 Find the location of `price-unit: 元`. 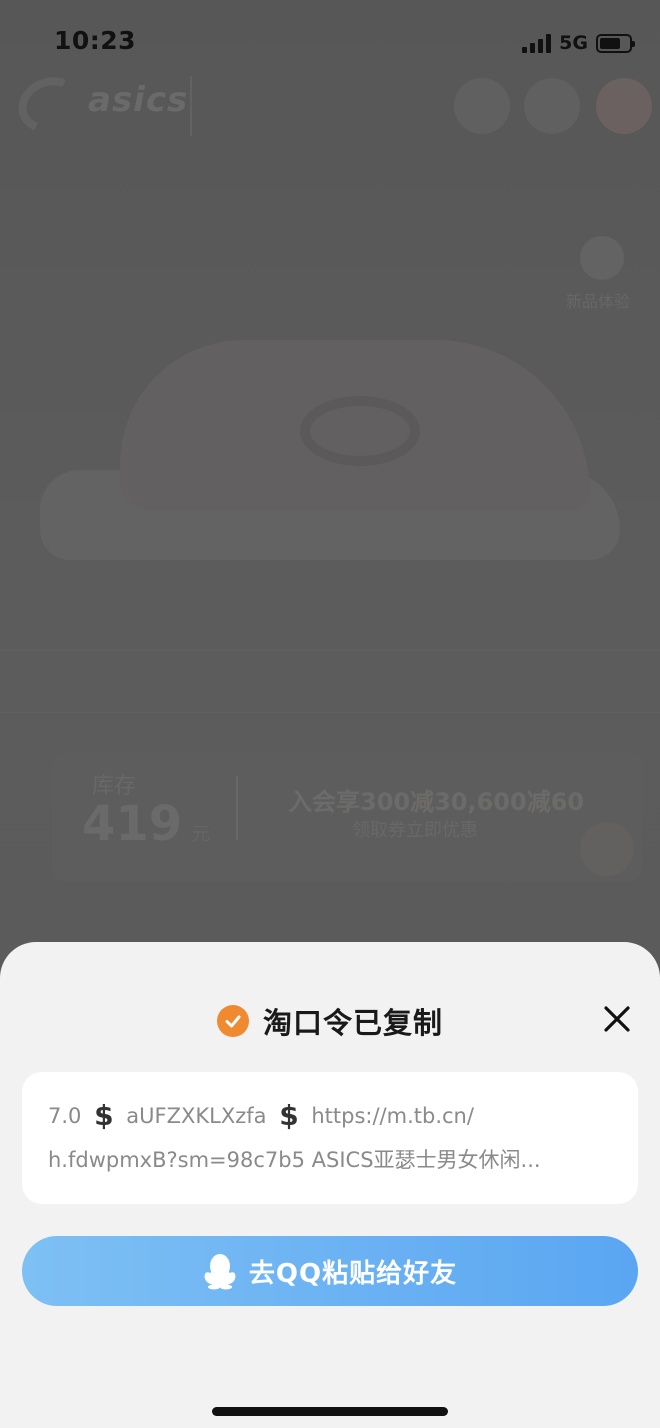

price-unit: 元 is located at coordinates (201, 834).